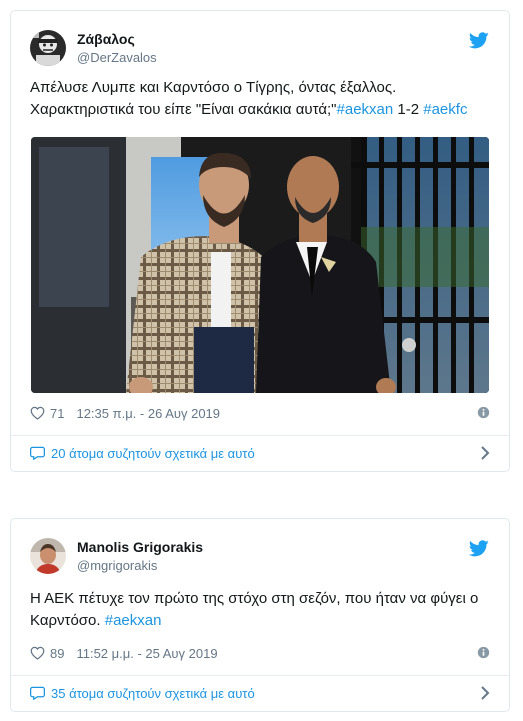 This screenshot has width=523, height=721. Describe the element at coordinates (153, 693) in the screenshot. I see `conversation-label: 35 άτομα συζητούν σχετικά με αυτό` at that location.